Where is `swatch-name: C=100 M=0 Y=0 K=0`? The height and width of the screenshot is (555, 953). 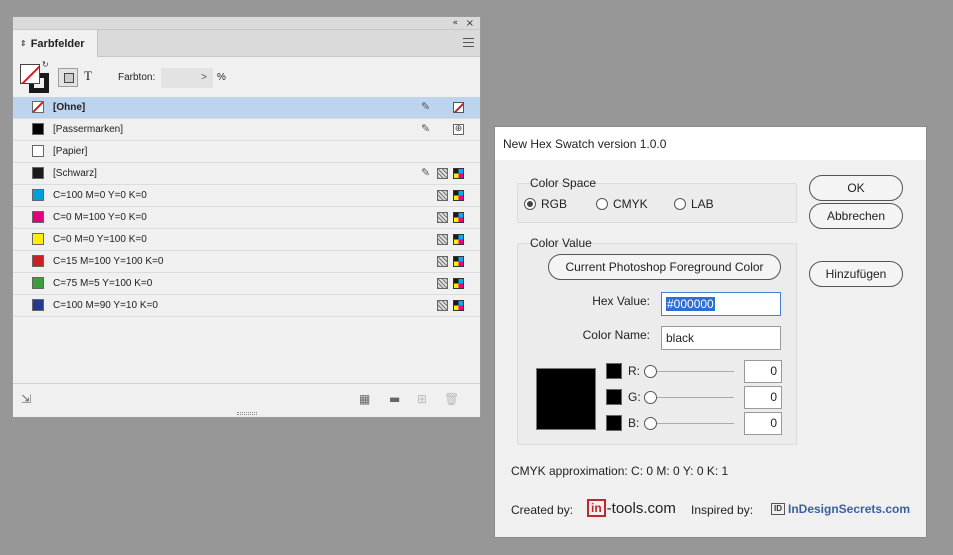
swatch-name: C=100 M=0 Y=0 K=0 is located at coordinates (100, 195).